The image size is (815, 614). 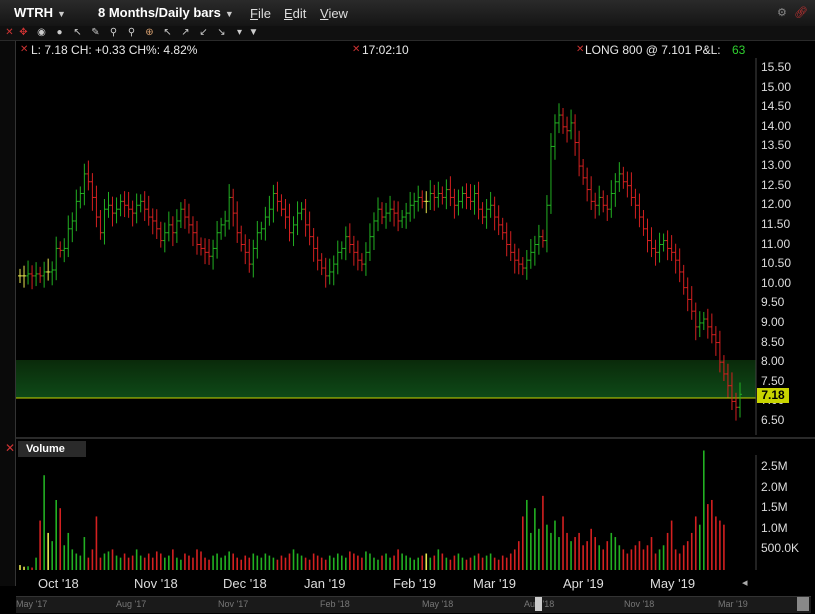 What do you see at coordinates (776, 67) in the screenshot?
I see `price-tick-label: 15.50` at bounding box center [776, 67].